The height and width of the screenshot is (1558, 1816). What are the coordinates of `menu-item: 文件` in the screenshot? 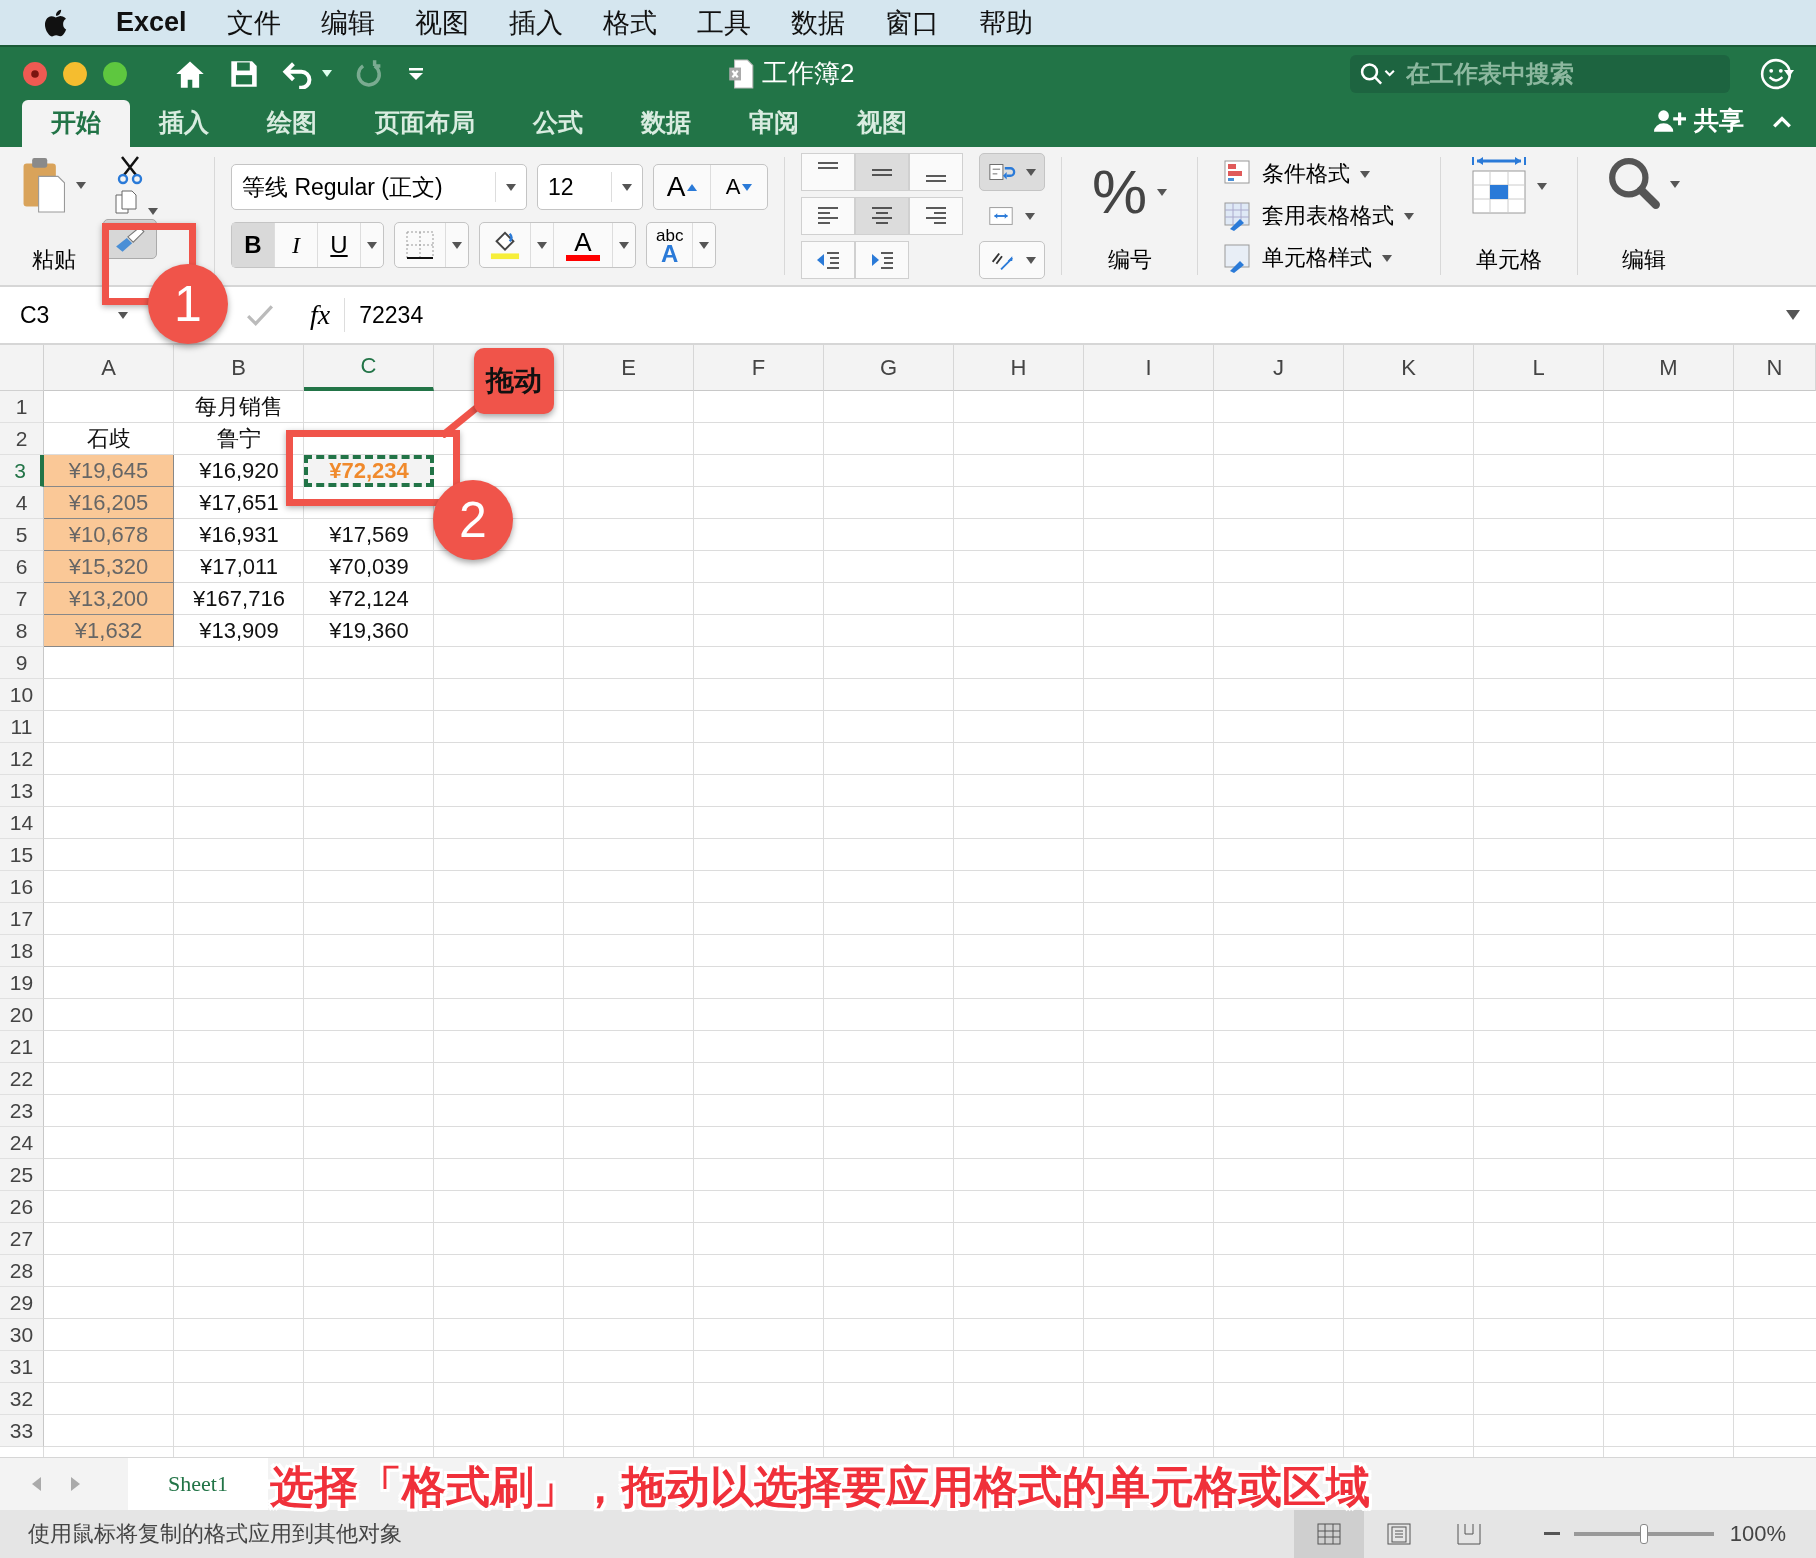 It's located at (253, 22).